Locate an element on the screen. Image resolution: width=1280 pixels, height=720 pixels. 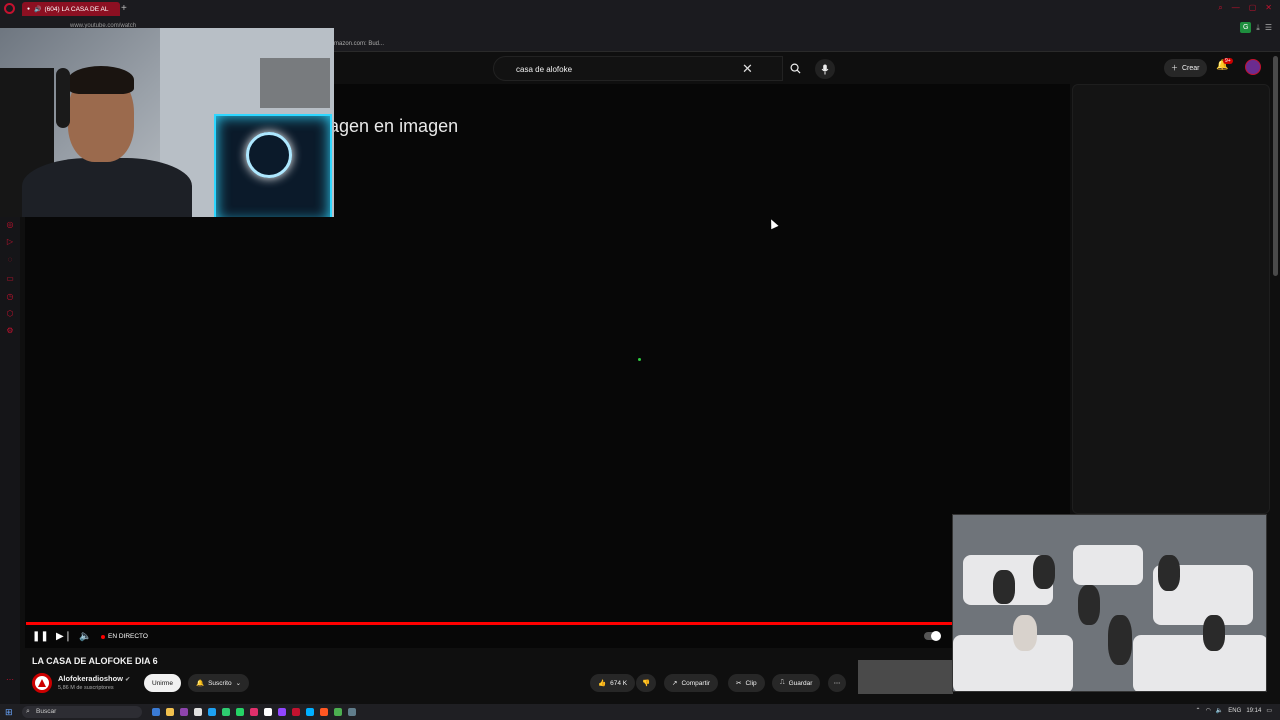
sidebar-whatsapp-icon: ◌ is located at coordinates (10, 260).